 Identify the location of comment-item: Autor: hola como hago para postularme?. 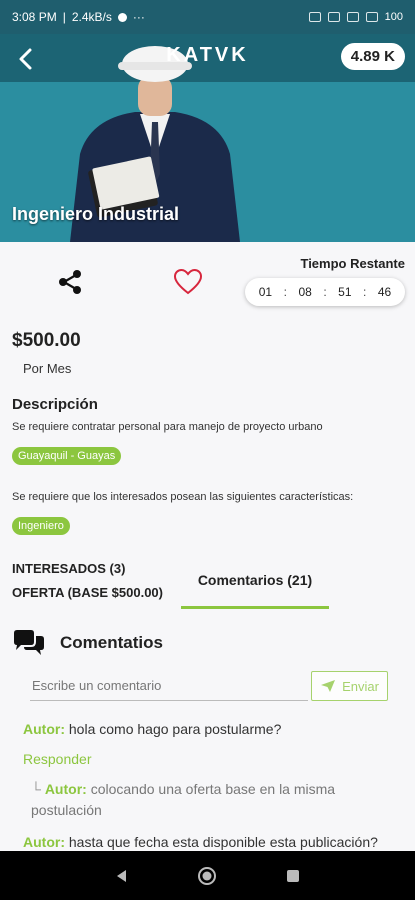
(152, 729).